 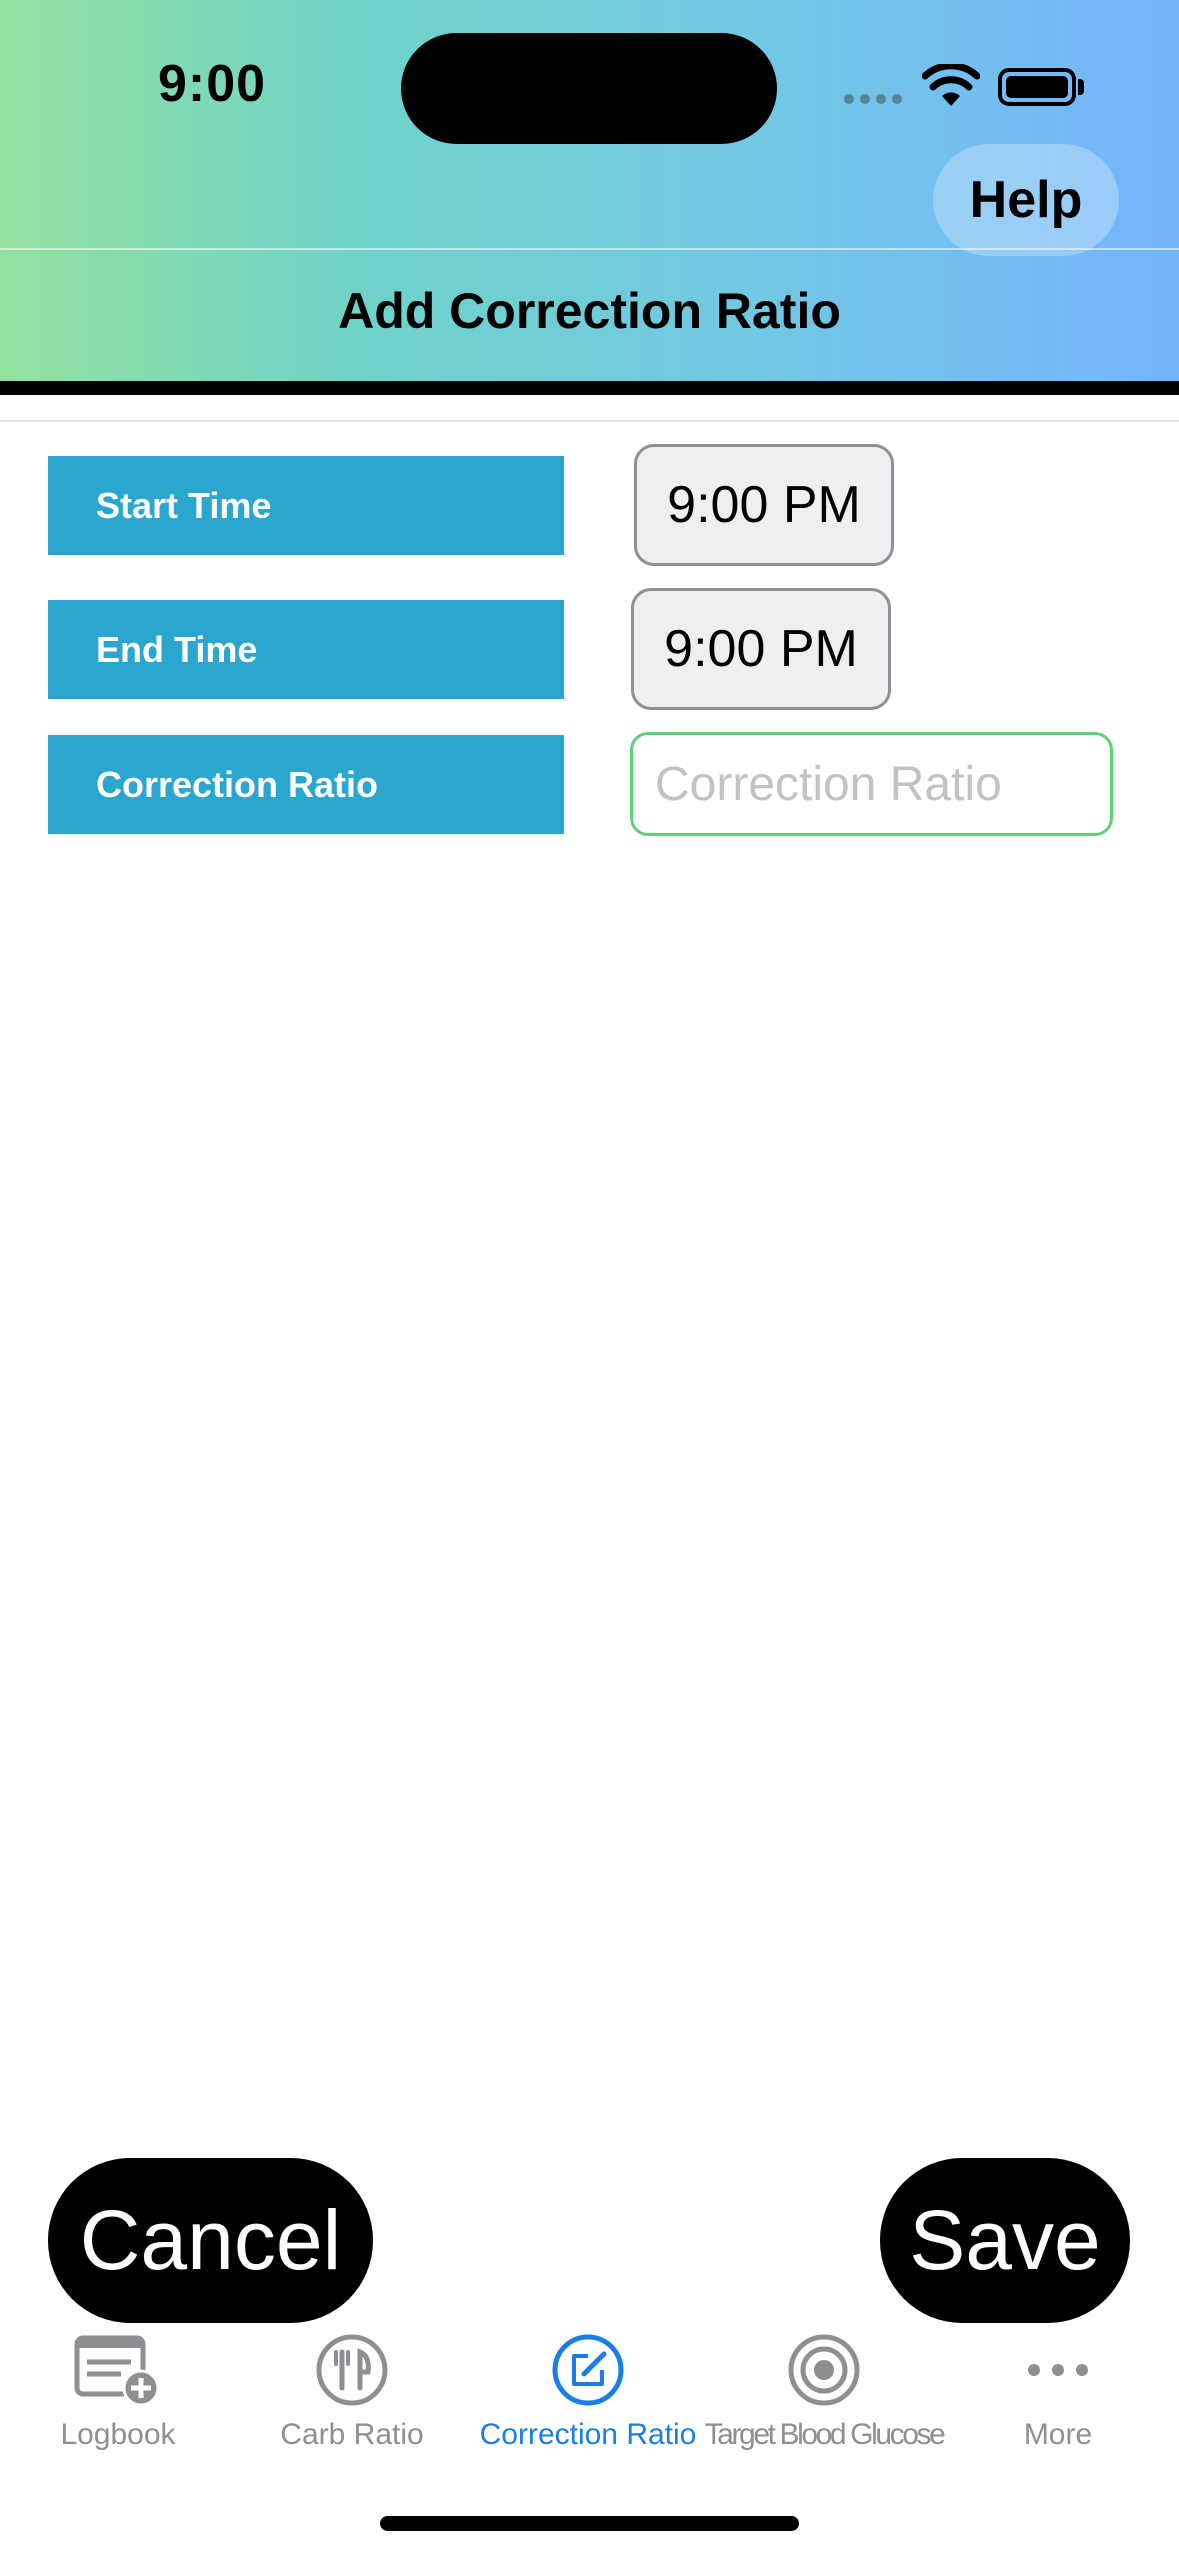 What do you see at coordinates (873, 99) in the screenshot?
I see `cellular-signal-icon` at bounding box center [873, 99].